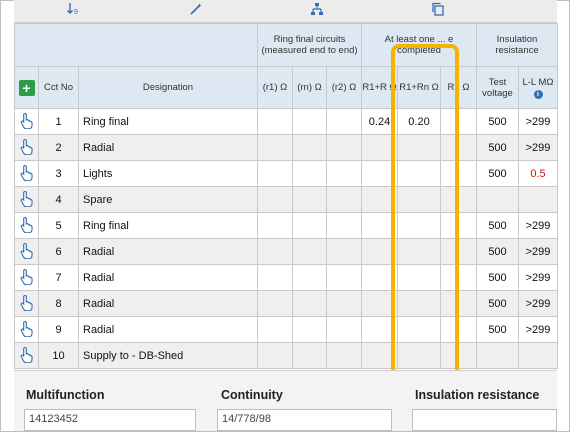 The height and width of the screenshot is (432, 570). I want to click on designation-cell: Lights, so click(168, 173).